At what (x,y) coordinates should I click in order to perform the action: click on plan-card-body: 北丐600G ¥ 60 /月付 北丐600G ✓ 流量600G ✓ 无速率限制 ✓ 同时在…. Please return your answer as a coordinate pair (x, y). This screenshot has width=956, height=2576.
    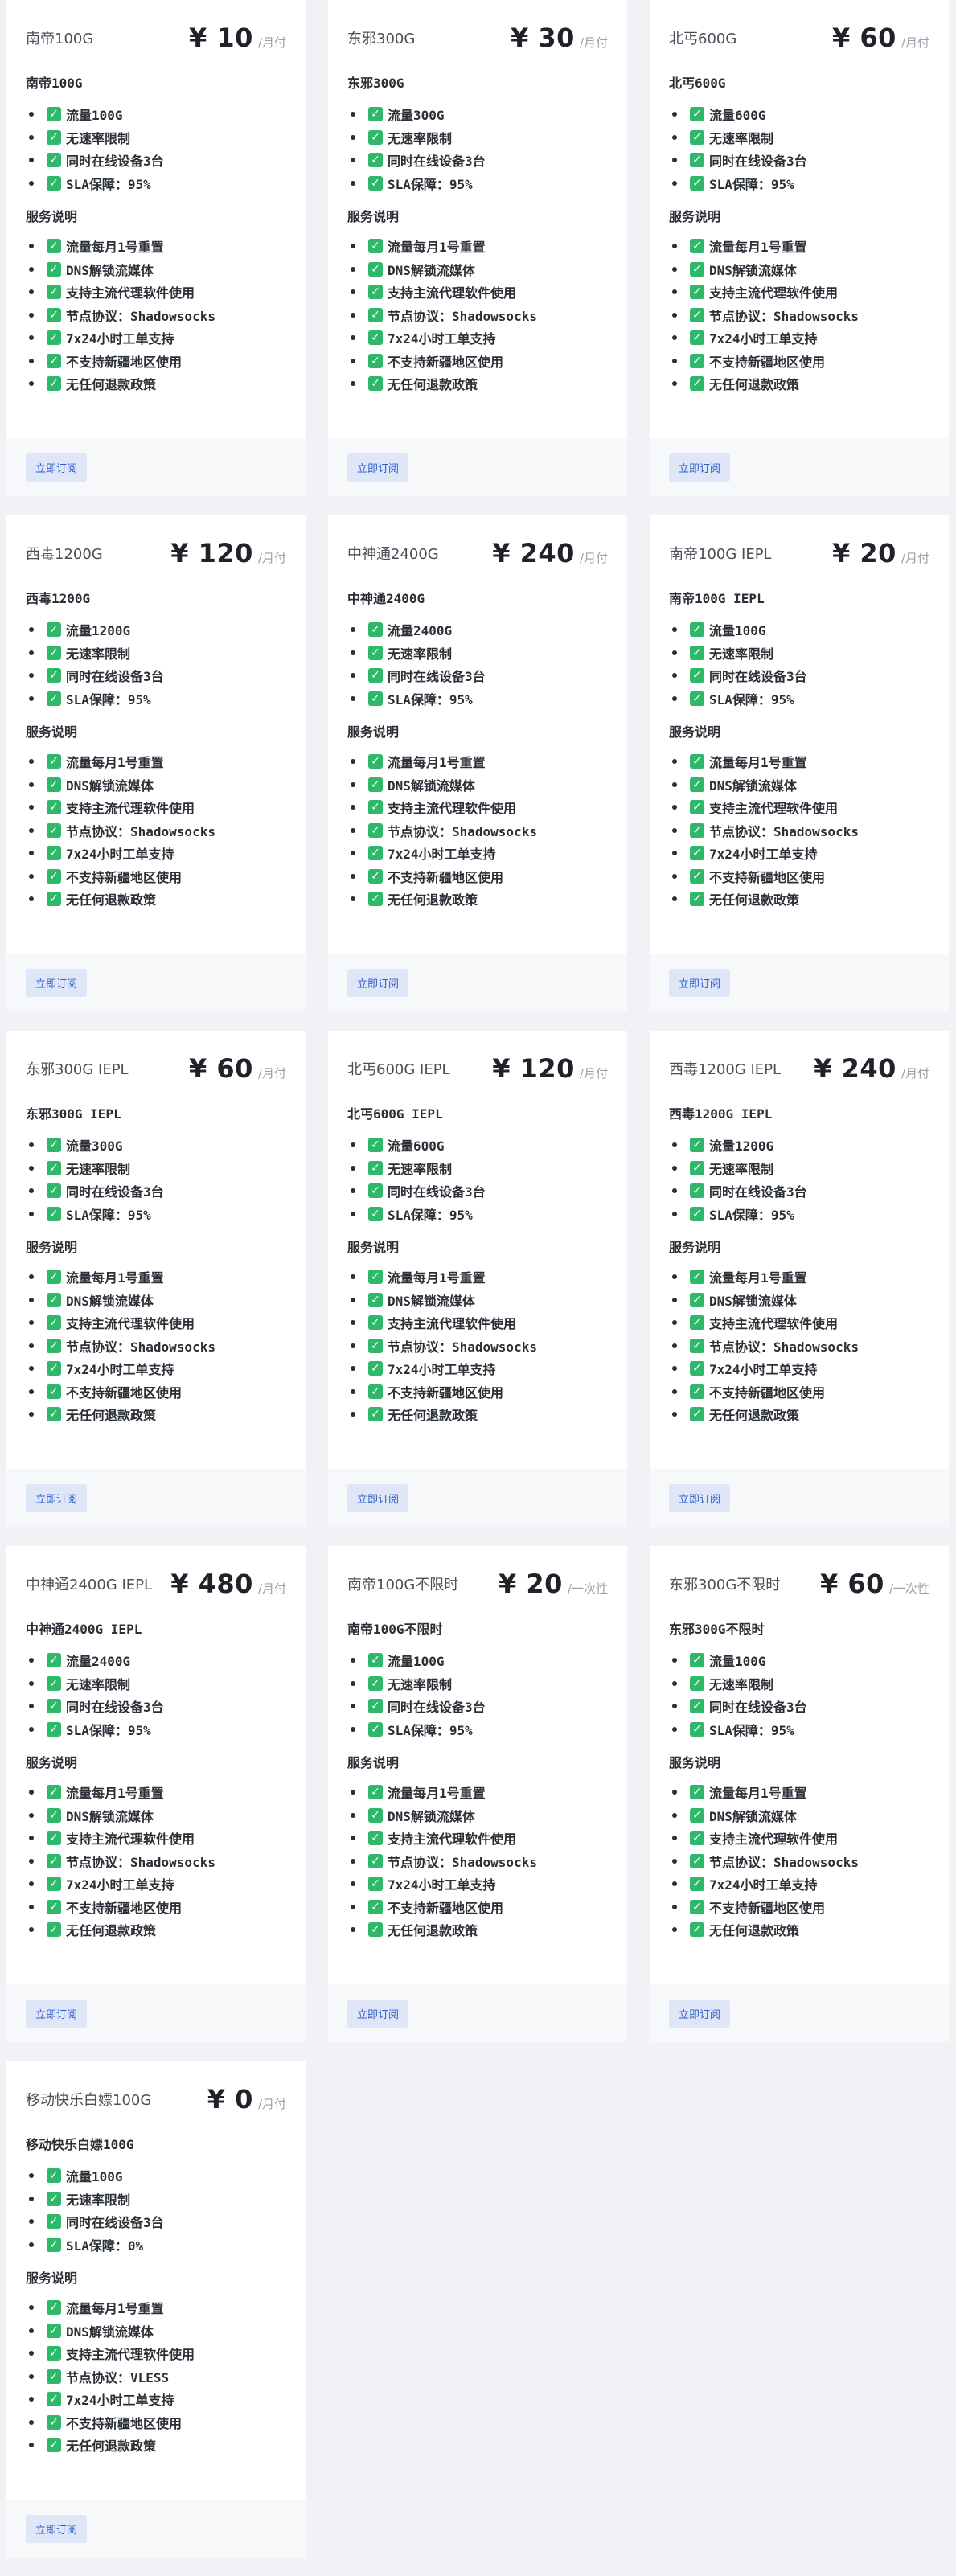
    Looking at the image, I should click on (799, 219).